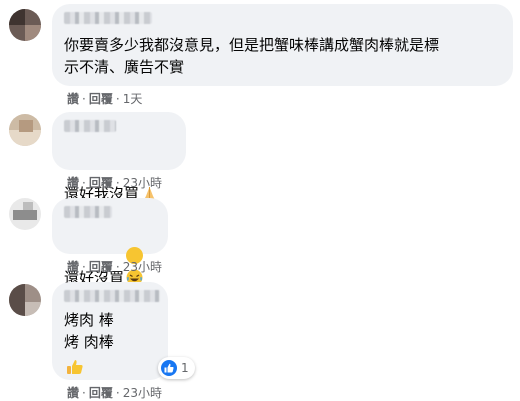 This screenshot has width=520, height=401. I want to click on comment-bubble: 還好我沒買, so click(119, 157).